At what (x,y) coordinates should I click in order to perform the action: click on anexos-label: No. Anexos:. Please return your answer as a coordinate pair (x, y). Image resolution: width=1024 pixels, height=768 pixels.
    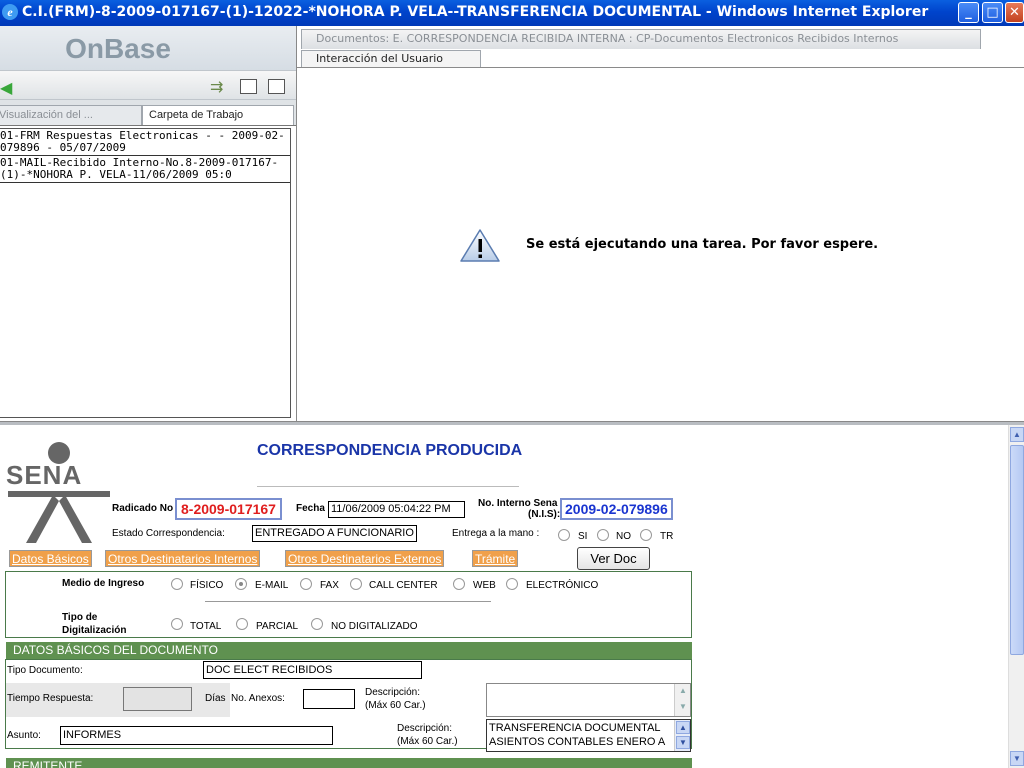
    Looking at the image, I should click on (258, 698).